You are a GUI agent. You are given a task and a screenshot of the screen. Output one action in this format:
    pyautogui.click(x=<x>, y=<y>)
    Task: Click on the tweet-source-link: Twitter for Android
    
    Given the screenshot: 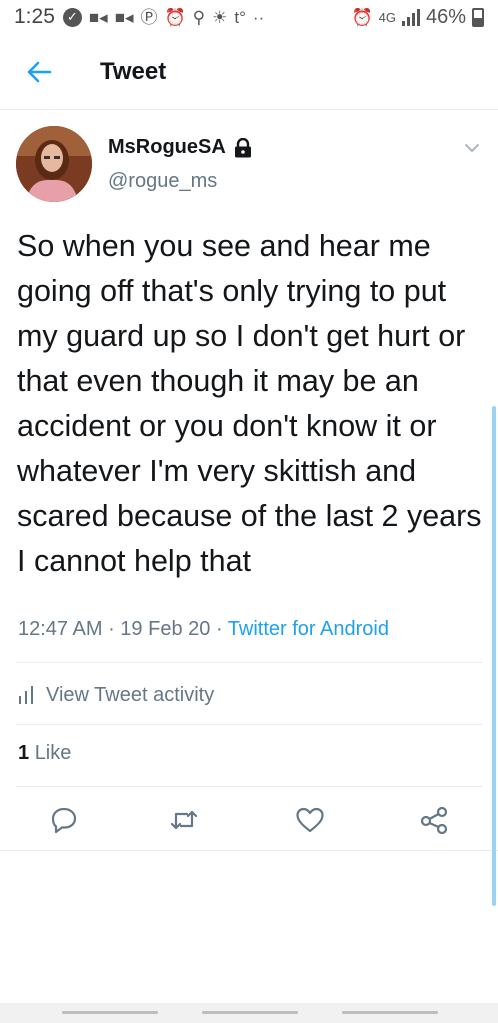 What is the action you would take?
    pyautogui.click(x=308, y=629)
    